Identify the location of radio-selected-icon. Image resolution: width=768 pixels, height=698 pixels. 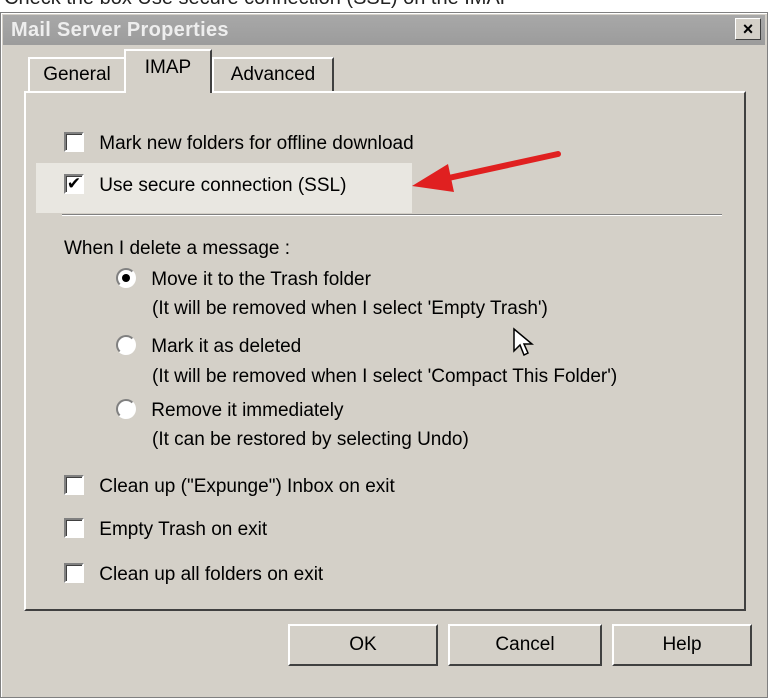
(126, 277).